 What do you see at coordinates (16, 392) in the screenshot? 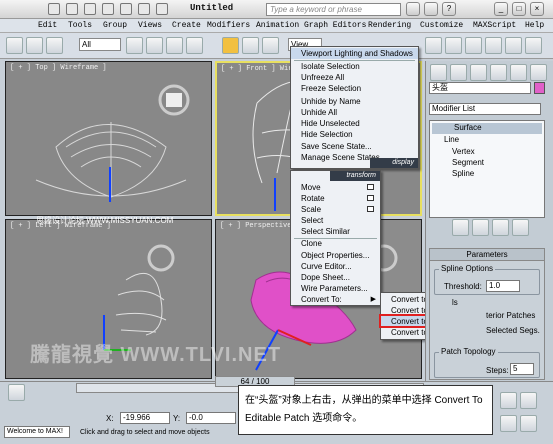
I see `mini-listener-icon` at bounding box center [16, 392].